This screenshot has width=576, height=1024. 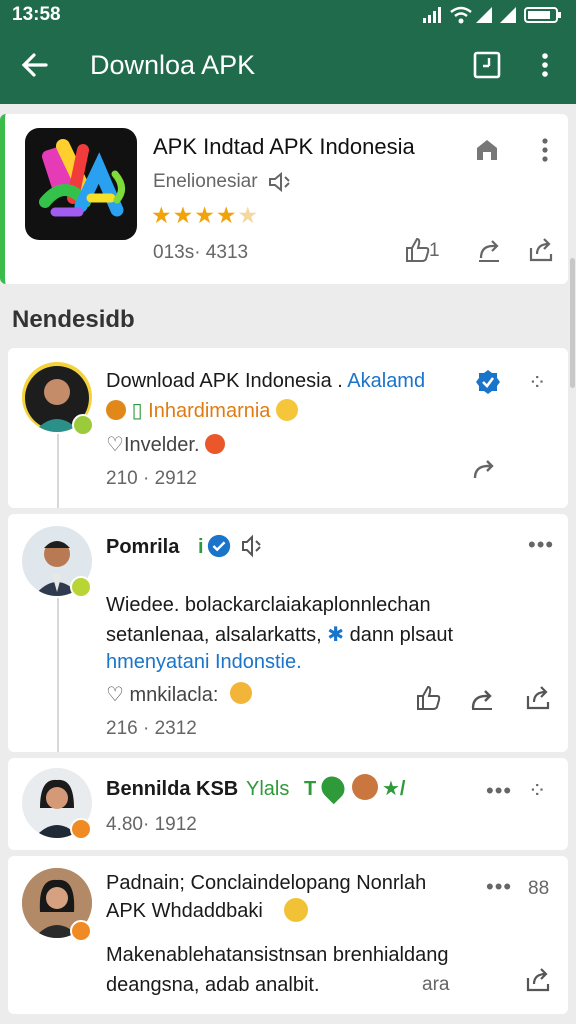 I want to click on post-card: Bennilda KSB Ylals T ★/ 4.80· 1912 ••• ⁘, so click(x=288, y=804).